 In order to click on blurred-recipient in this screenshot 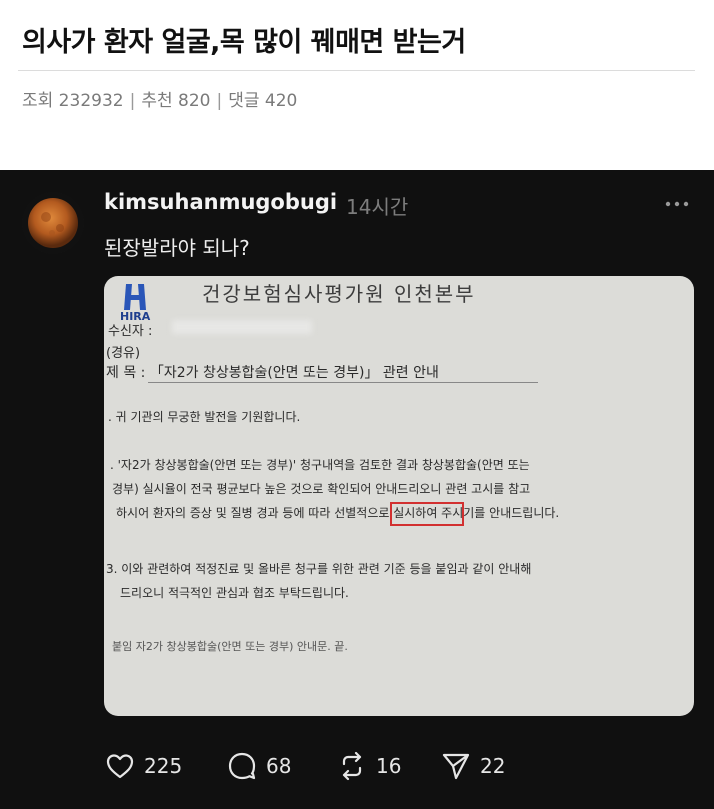, I will do `click(242, 327)`.